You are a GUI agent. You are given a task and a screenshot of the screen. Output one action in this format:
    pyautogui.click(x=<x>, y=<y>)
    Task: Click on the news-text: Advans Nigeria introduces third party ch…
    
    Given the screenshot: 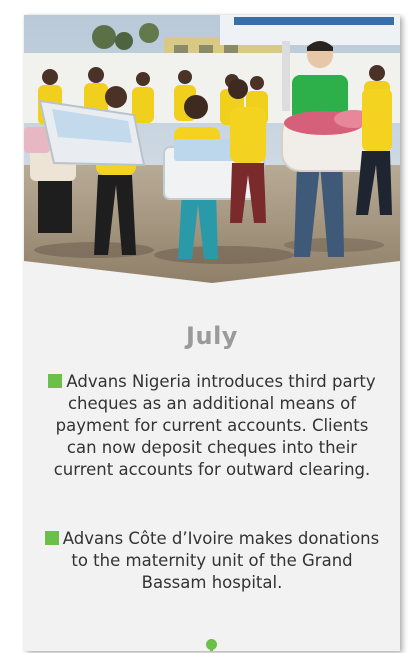 What is the action you would take?
    pyautogui.click(x=214, y=425)
    